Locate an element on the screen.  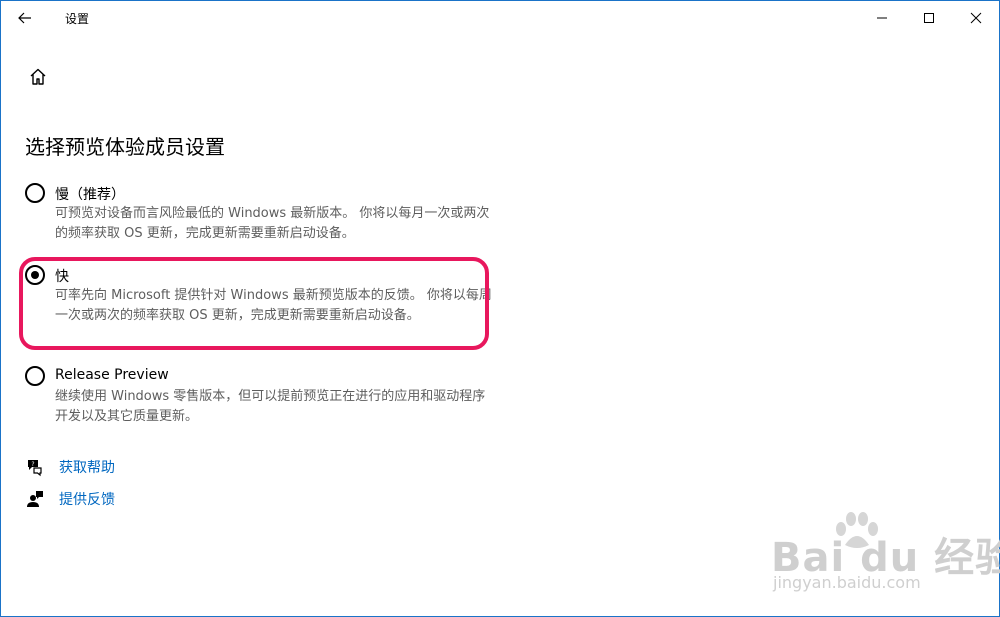
close-icon is located at coordinates (976, 18).